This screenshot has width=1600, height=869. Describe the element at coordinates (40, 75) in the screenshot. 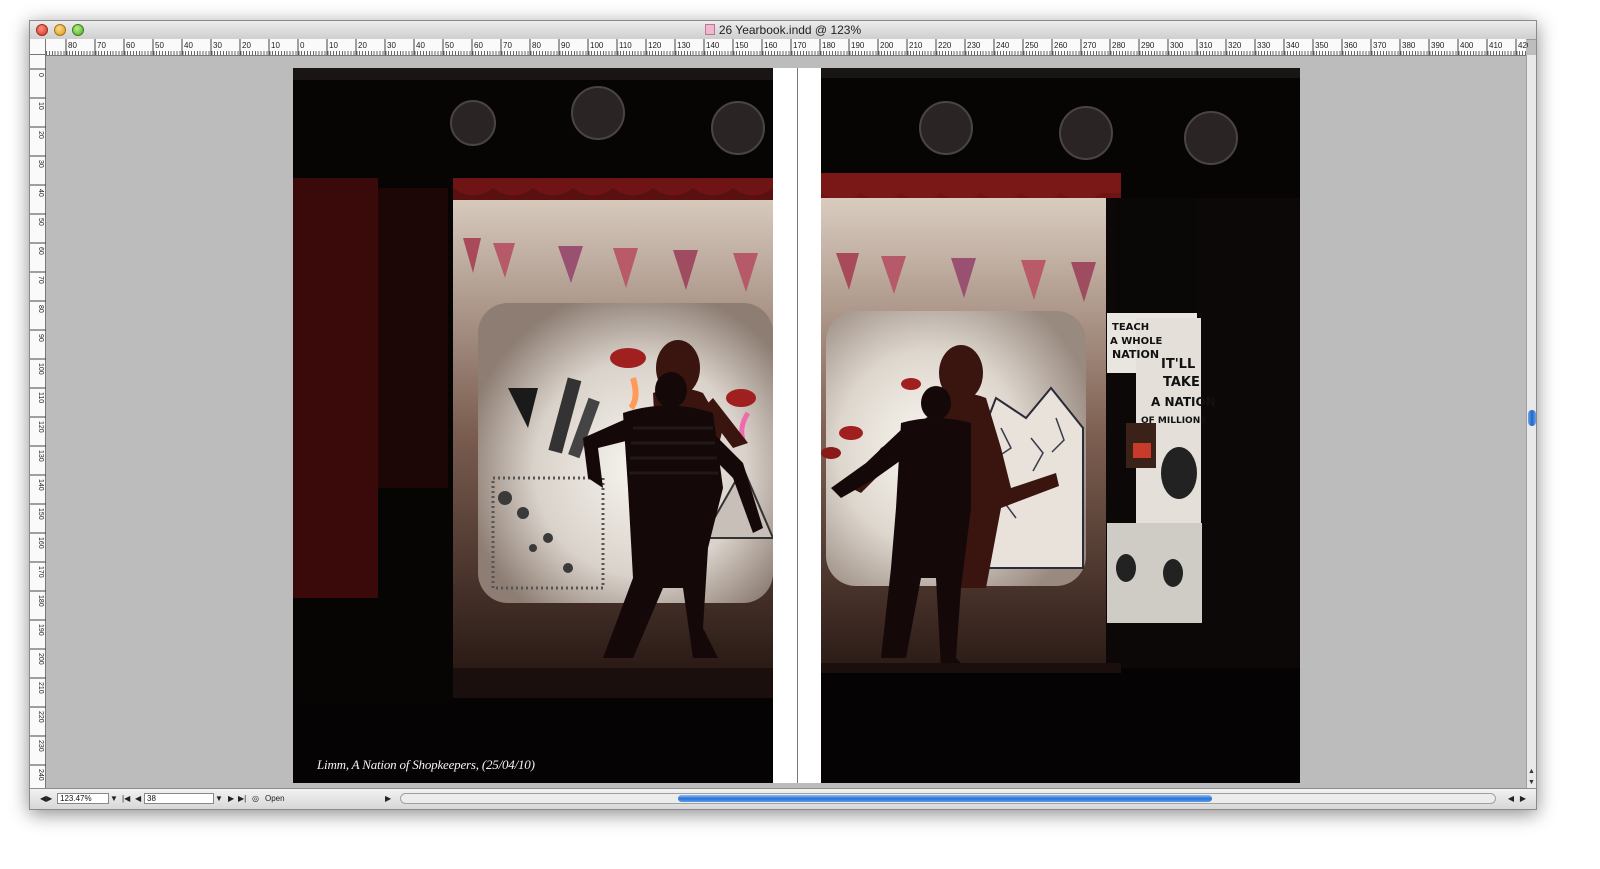

I see `ruler-label: 0` at that location.